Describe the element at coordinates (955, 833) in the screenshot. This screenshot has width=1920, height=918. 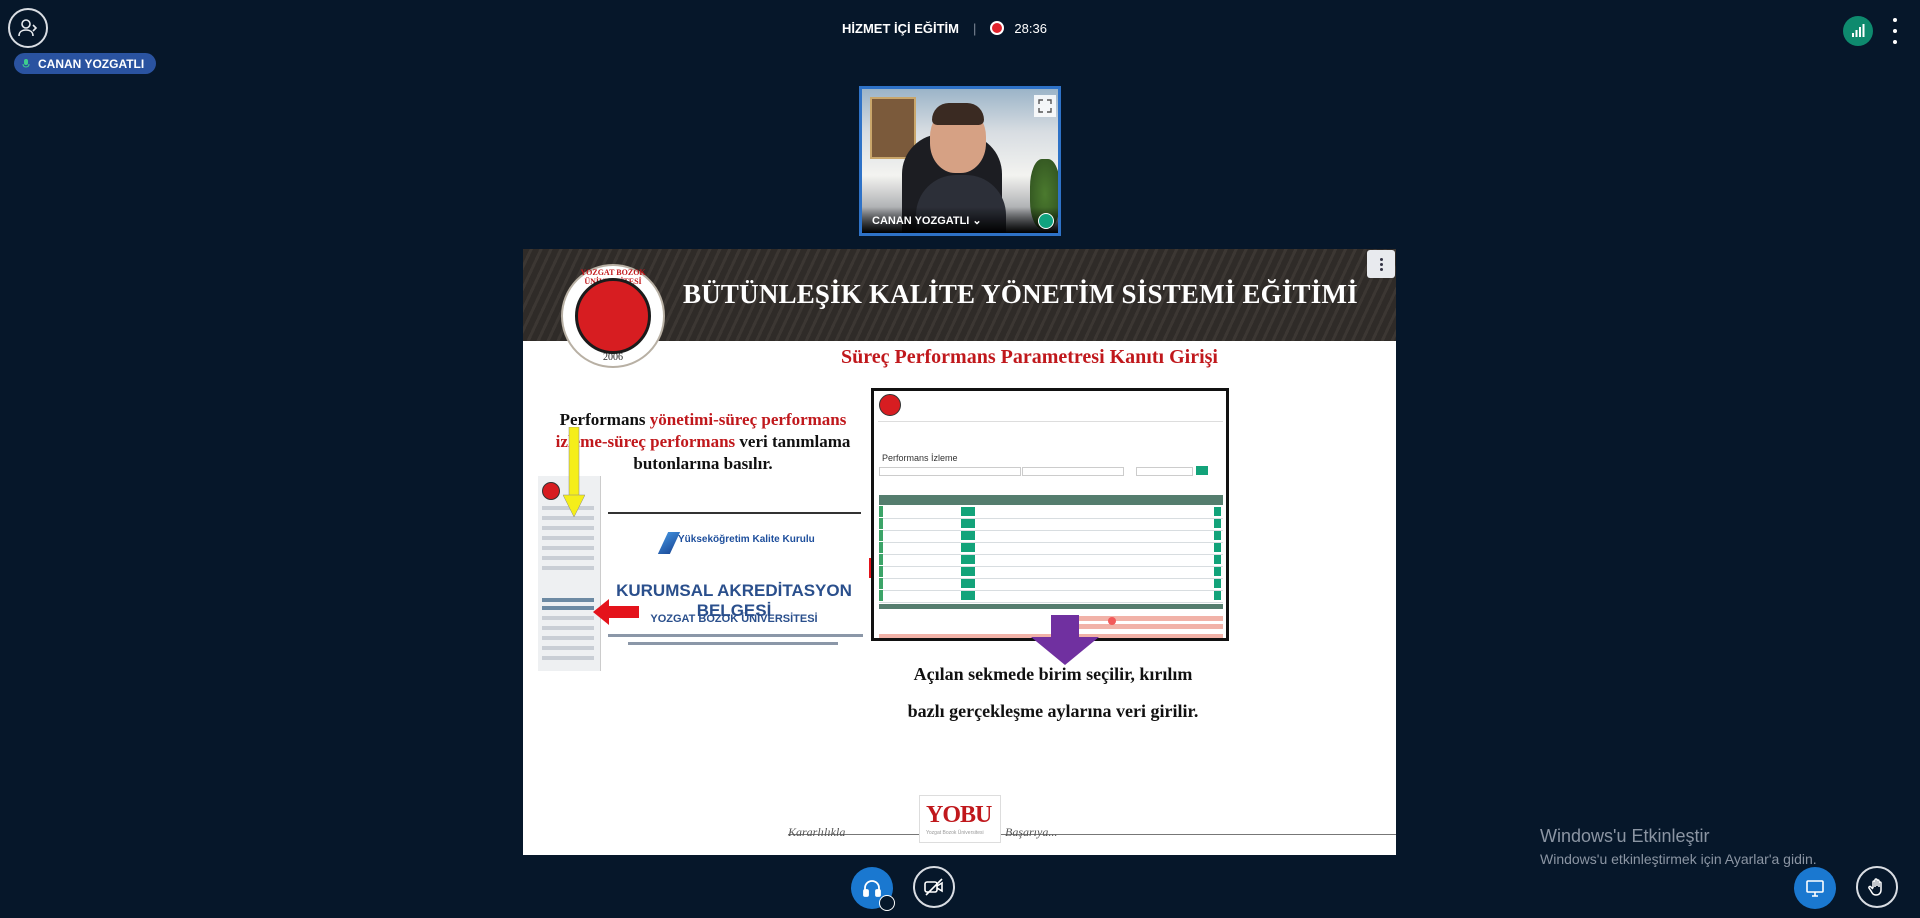
I see `yobu-logo-subtext: Yozgat Bozok Üniversitesi` at that location.